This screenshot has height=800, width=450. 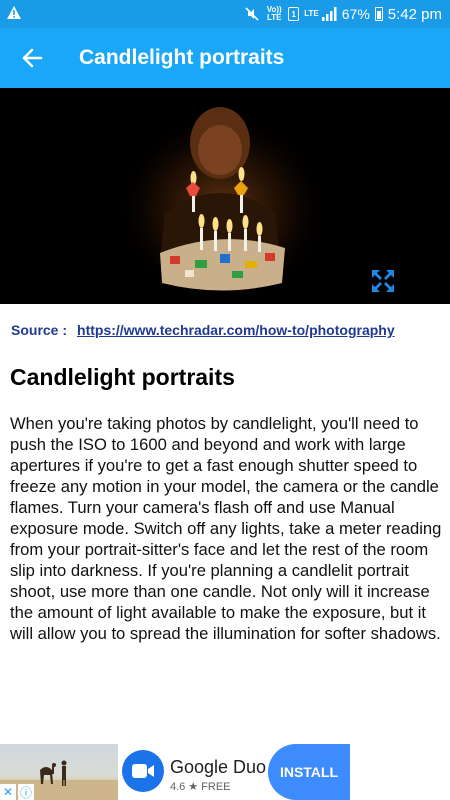 I want to click on clock: 5:42 pm, so click(x=414, y=14).